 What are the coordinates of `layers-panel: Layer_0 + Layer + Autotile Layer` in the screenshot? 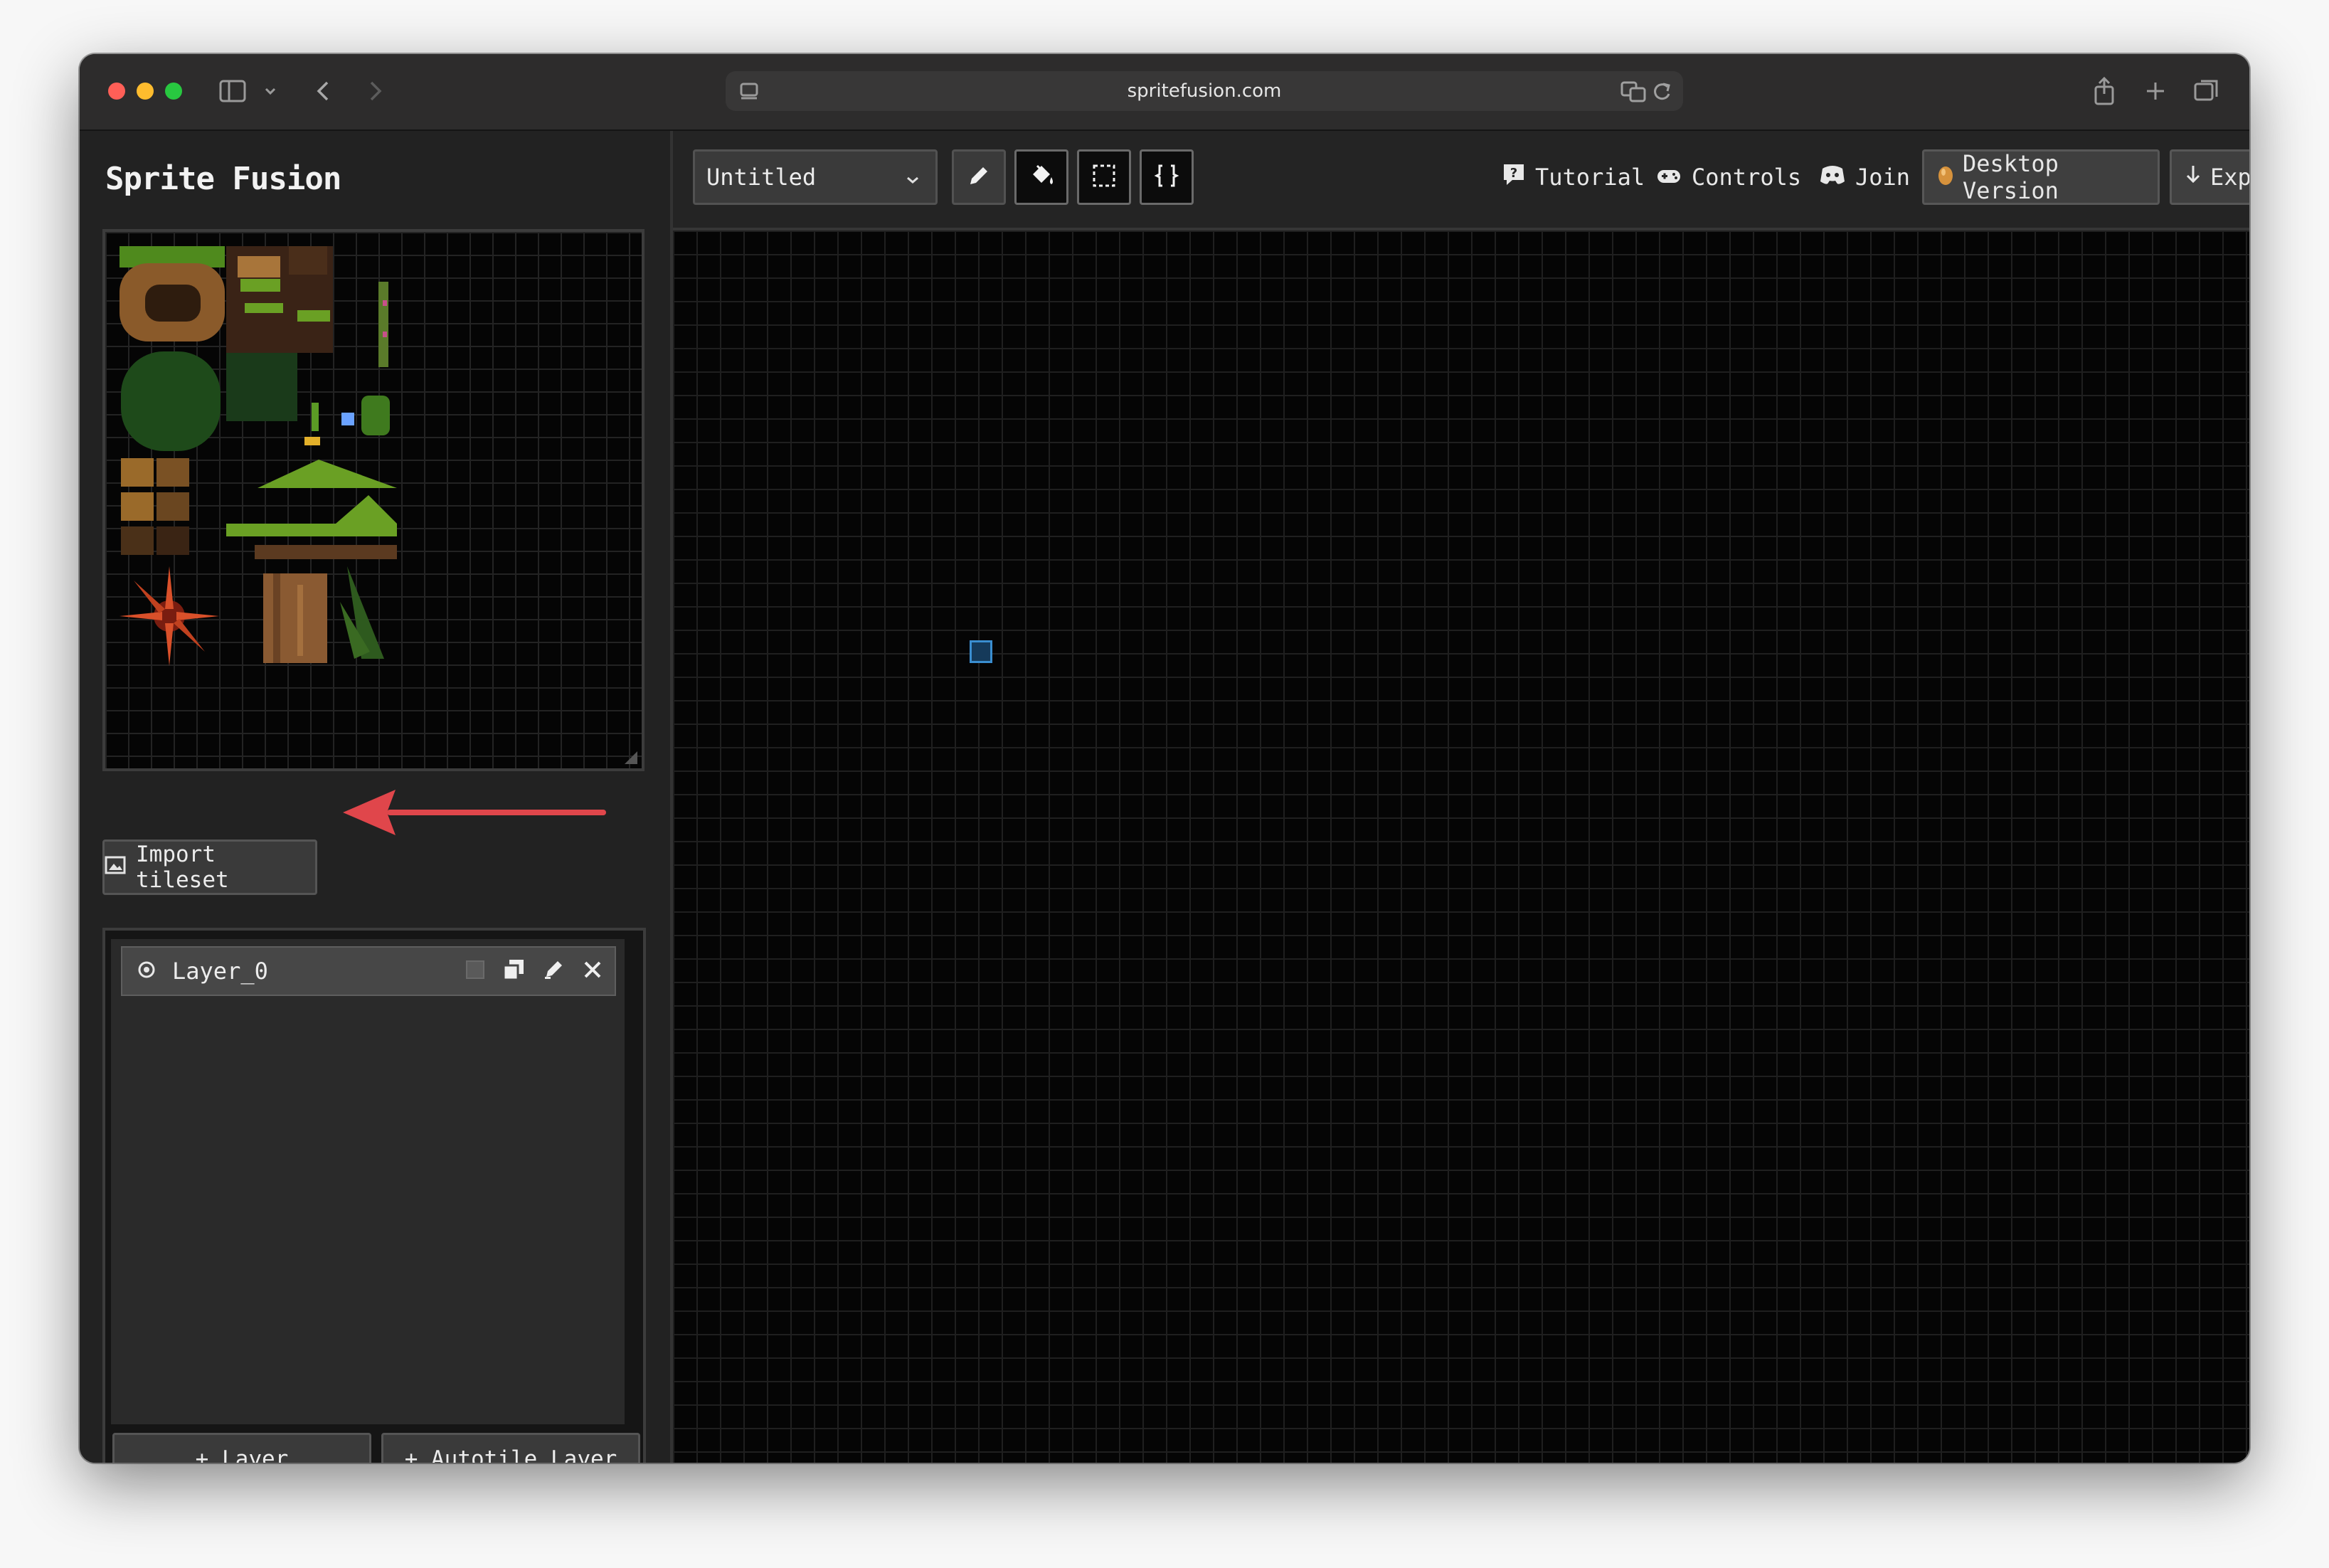 It's located at (374, 1195).